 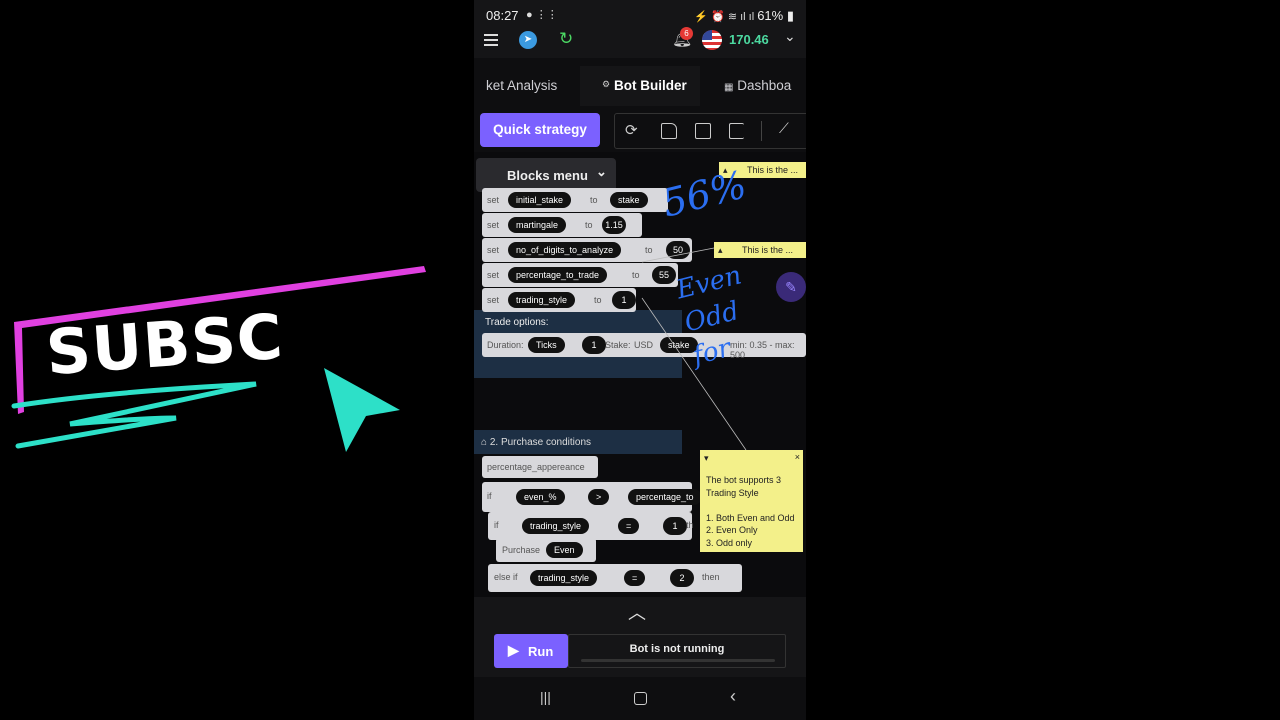 I want to click on expand-chevron-icon: ︿, so click(x=637, y=612).